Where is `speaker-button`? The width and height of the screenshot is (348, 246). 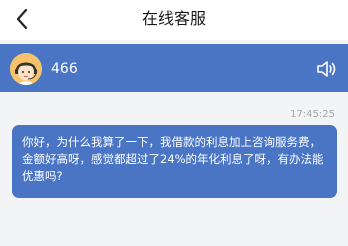
speaker-button is located at coordinates (327, 69).